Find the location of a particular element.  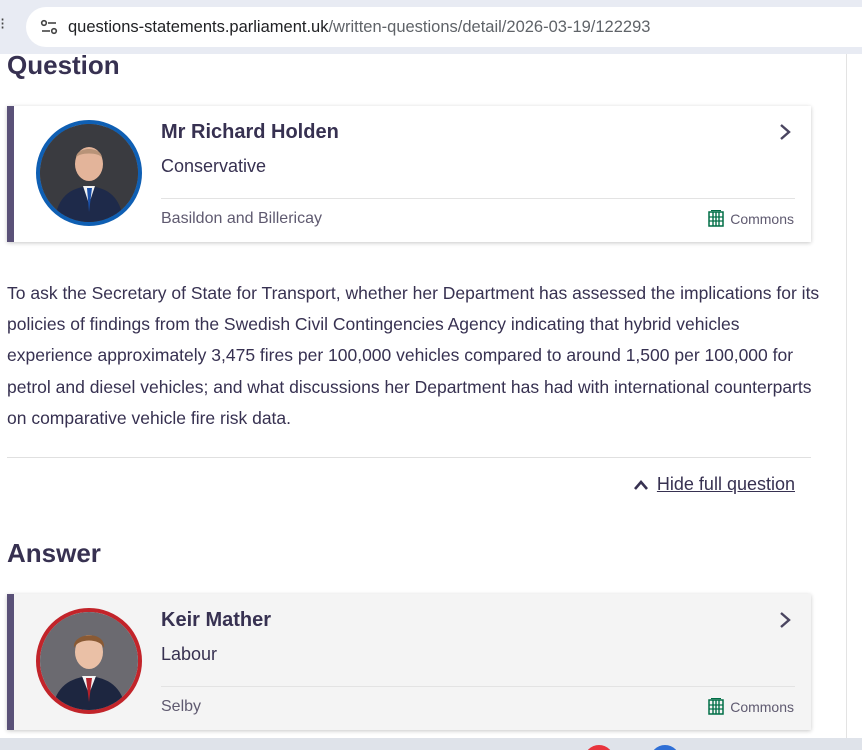

chevron-up-icon is located at coordinates (640, 484).